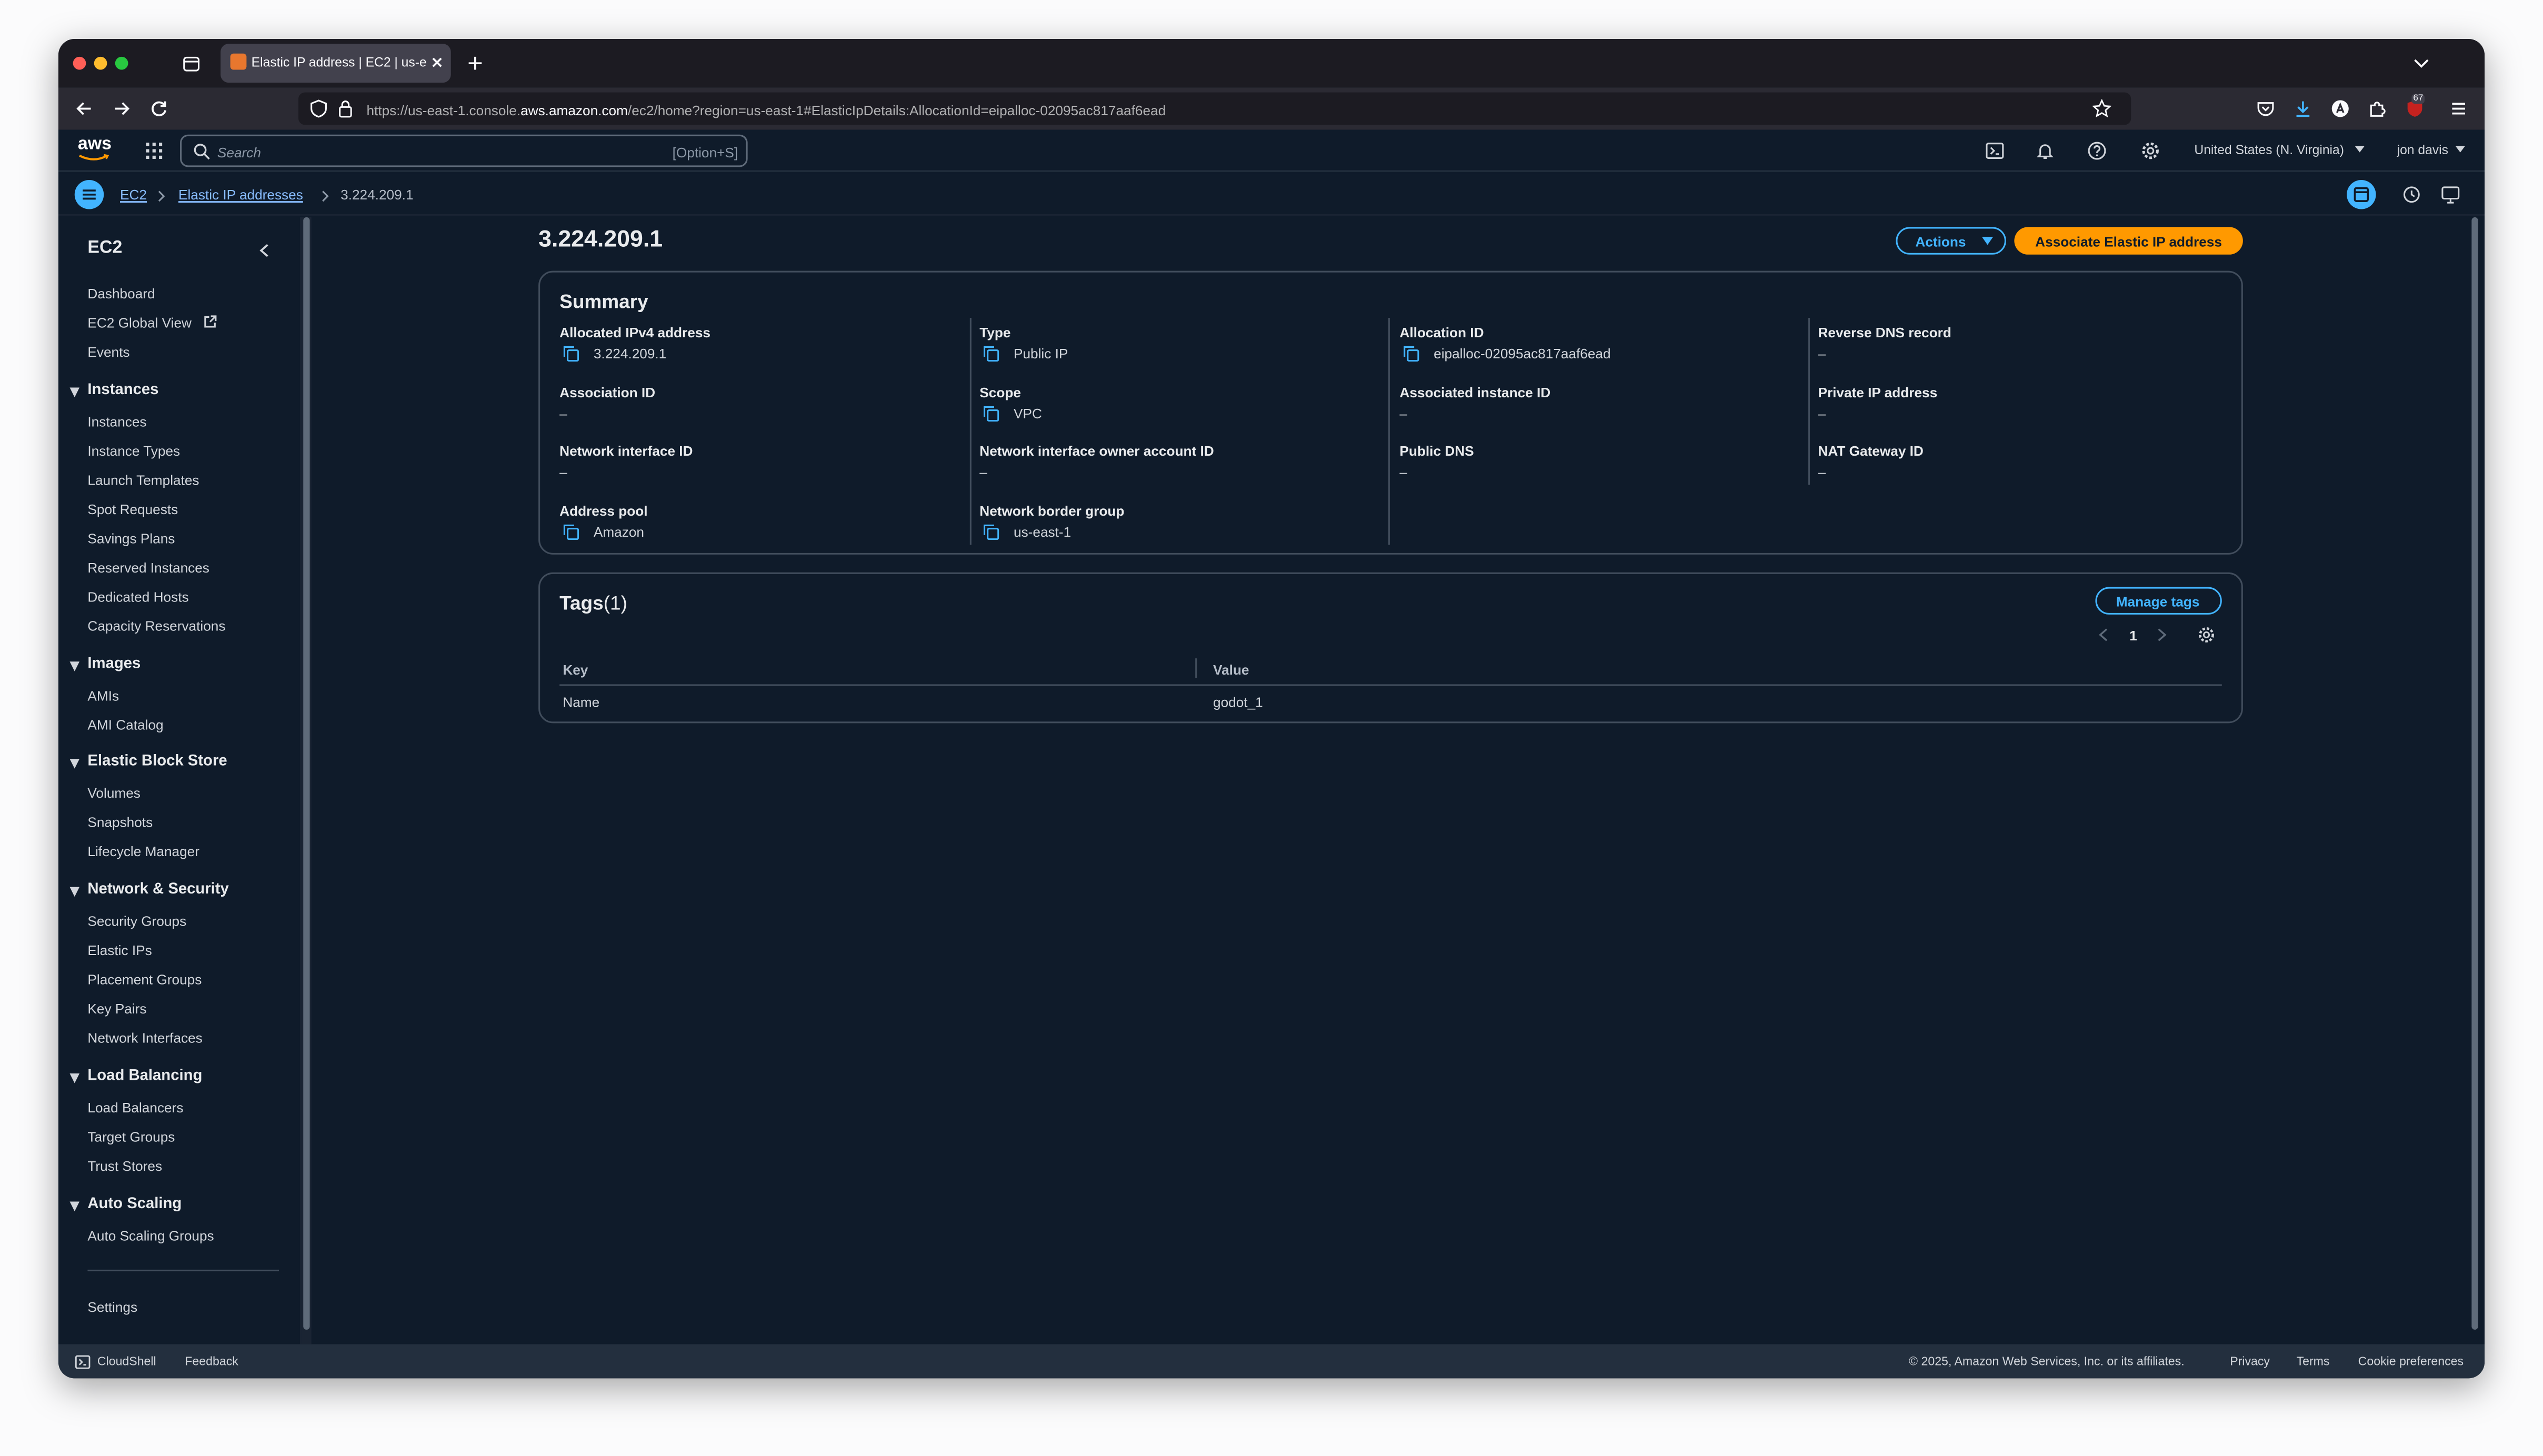 Image resolution: width=2543 pixels, height=1456 pixels. Describe the element at coordinates (137, 597) in the screenshot. I see `sidebar-item-dedicated-hosts: Dedicated Hosts` at that location.